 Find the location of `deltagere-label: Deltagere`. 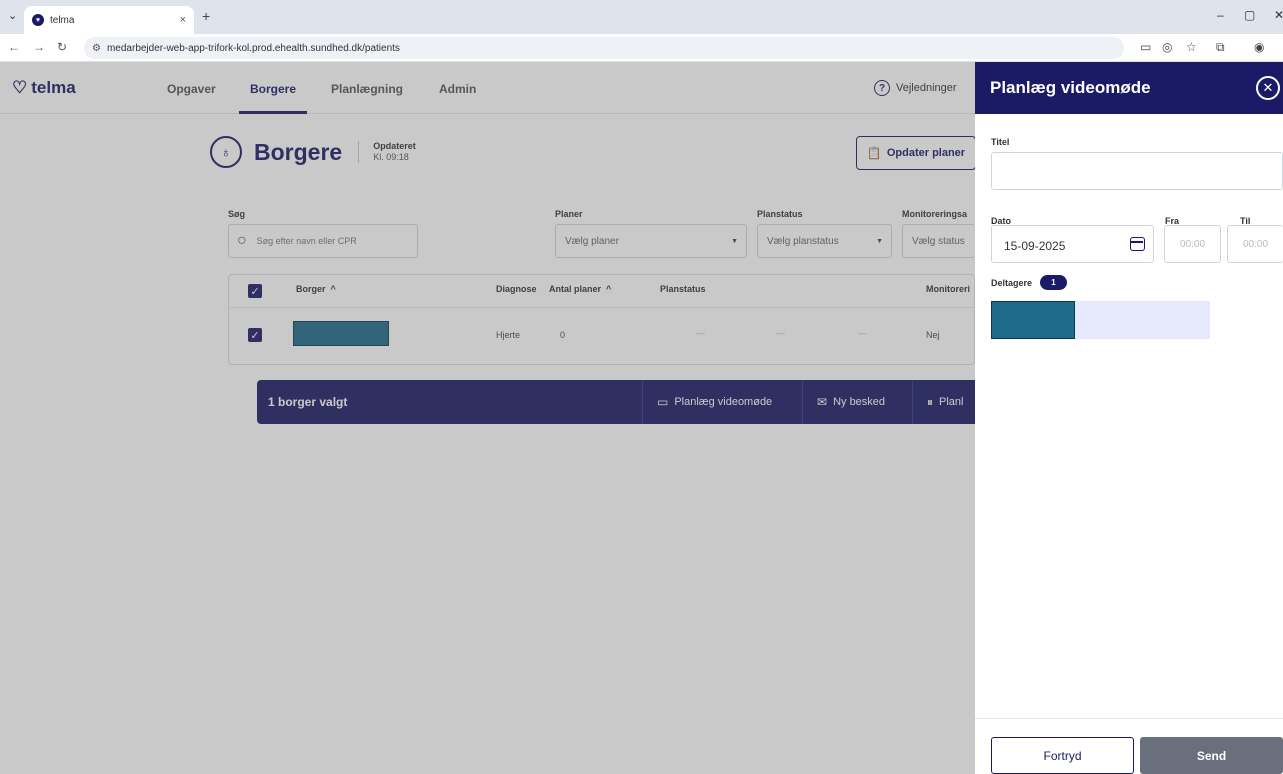

deltagere-label: Deltagere is located at coordinates (1012, 283).